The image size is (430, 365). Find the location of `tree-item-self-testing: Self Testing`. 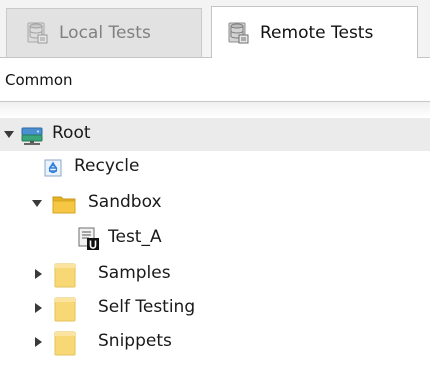

tree-item-self-testing: Self Testing is located at coordinates (215, 308).